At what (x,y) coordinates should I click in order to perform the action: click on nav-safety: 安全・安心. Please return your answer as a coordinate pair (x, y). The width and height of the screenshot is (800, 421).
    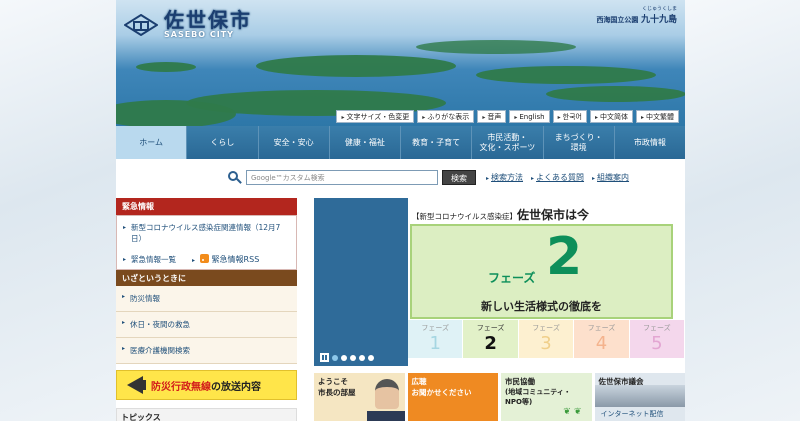
    Looking at the image, I should click on (294, 142).